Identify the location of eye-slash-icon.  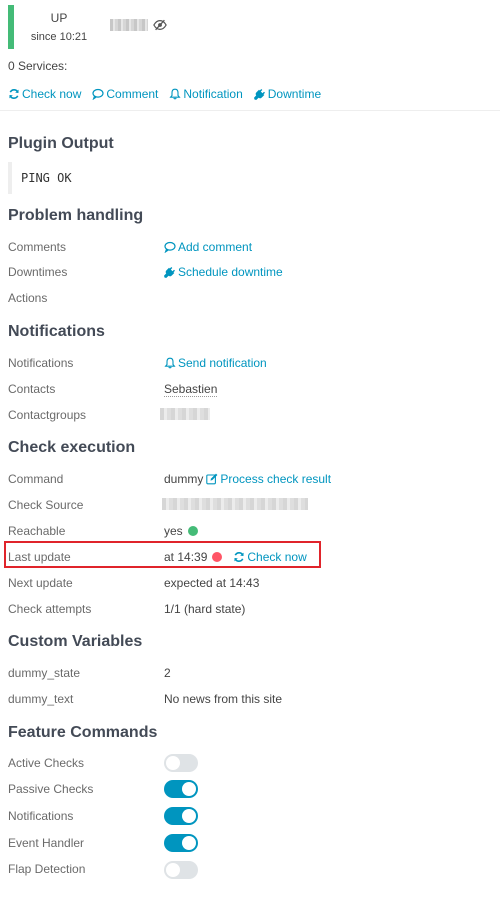
(160, 25).